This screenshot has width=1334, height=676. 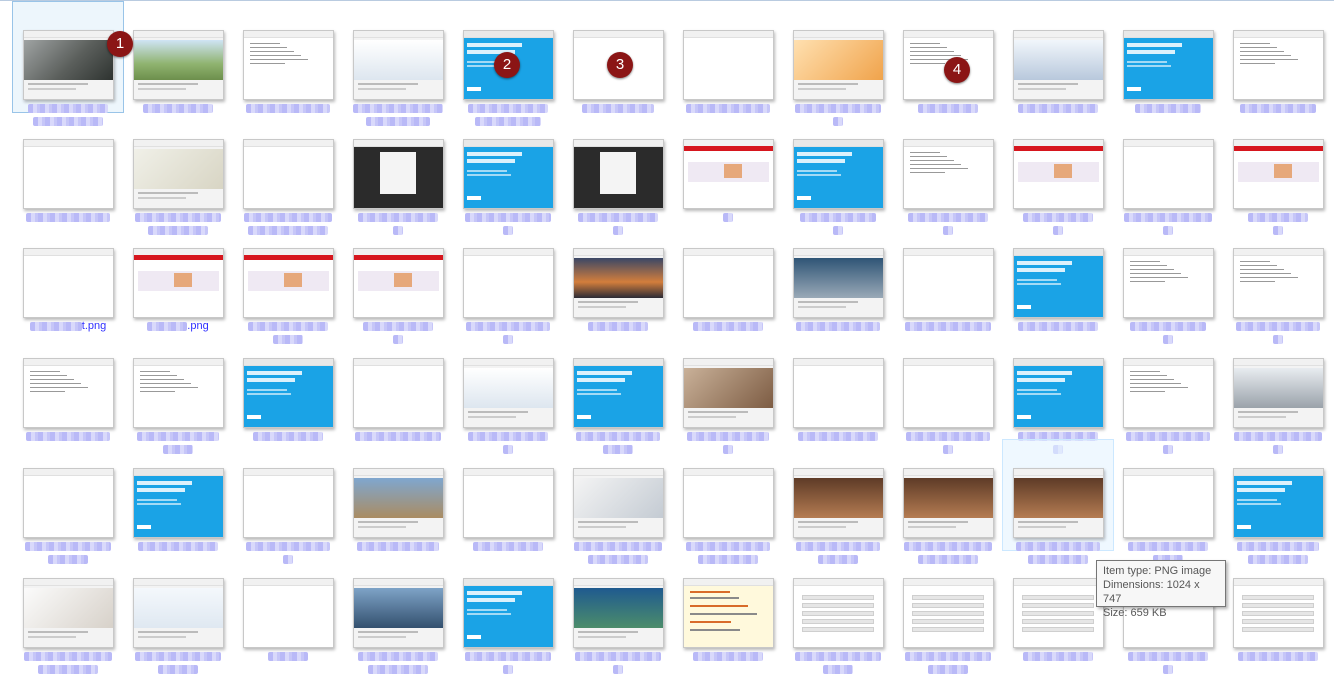 What do you see at coordinates (1278, 656) in the screenshot?
I see `file-name-label` at bounding box center [1278, 656].